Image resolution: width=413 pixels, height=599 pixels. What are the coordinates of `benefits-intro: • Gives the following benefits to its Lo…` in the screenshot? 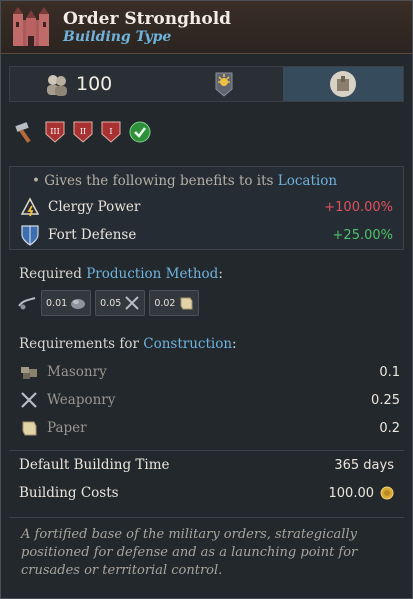 It's located at (206, 180).